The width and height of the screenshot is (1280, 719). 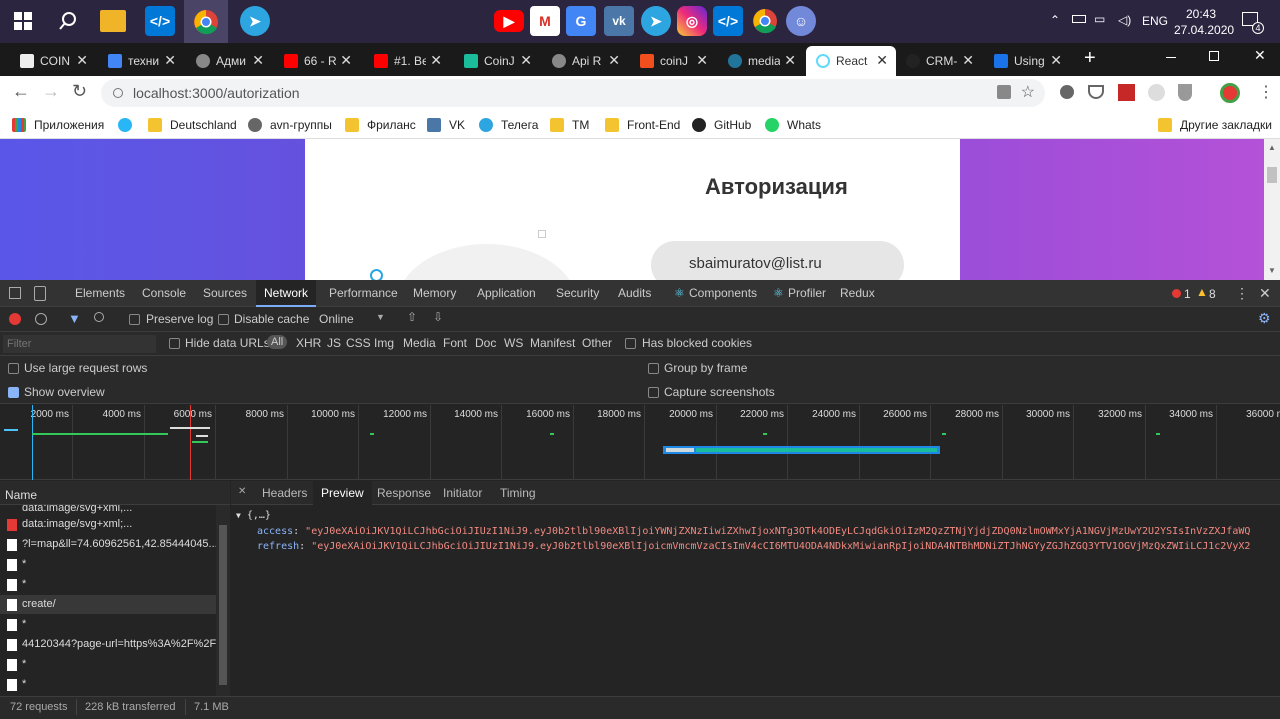 What do you see at coordinates (223, 319) in the screenshot?
I see `disable-cache-checkbox` at bounding box center [223, 319].